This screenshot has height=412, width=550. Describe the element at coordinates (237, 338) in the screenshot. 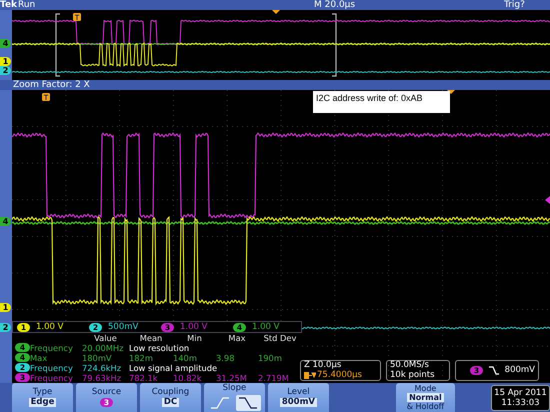

I see `column-header: Max` at that location.